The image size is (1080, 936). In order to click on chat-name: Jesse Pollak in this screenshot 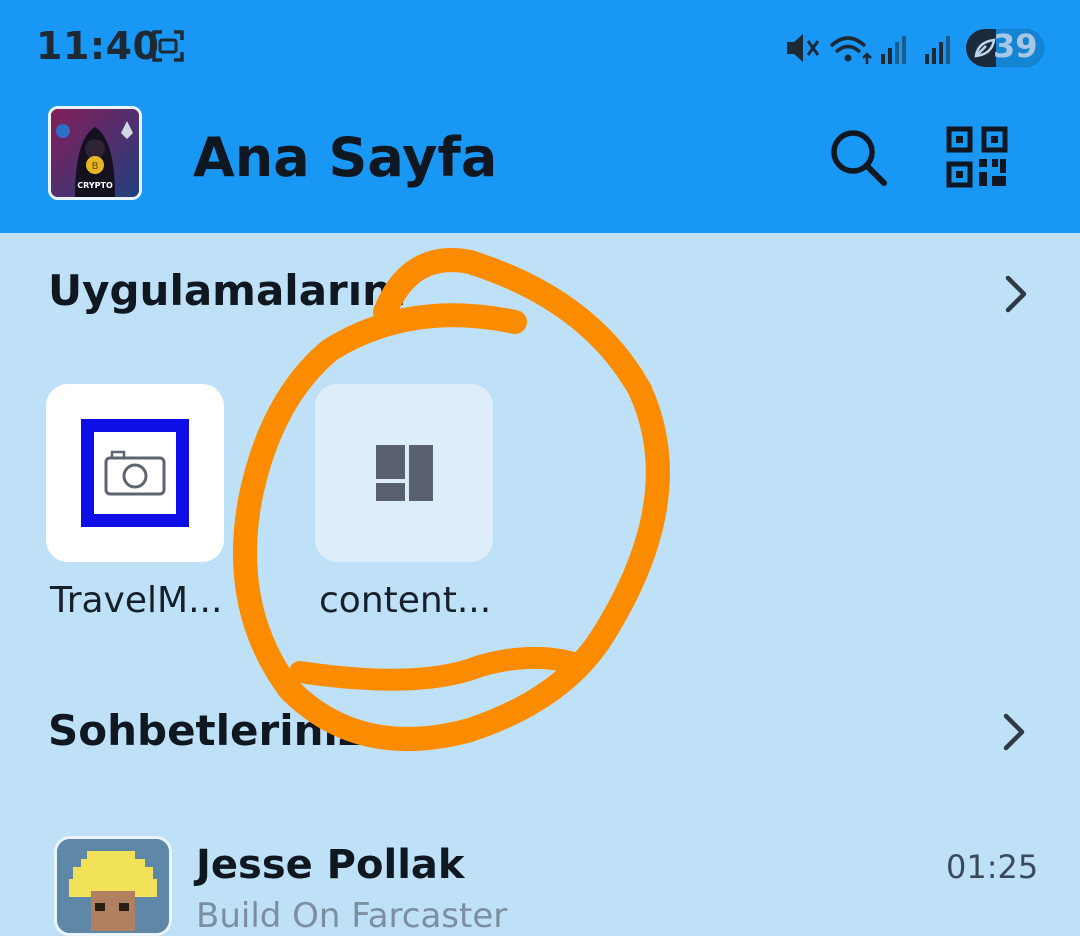, I will do `click(330, 865)`.